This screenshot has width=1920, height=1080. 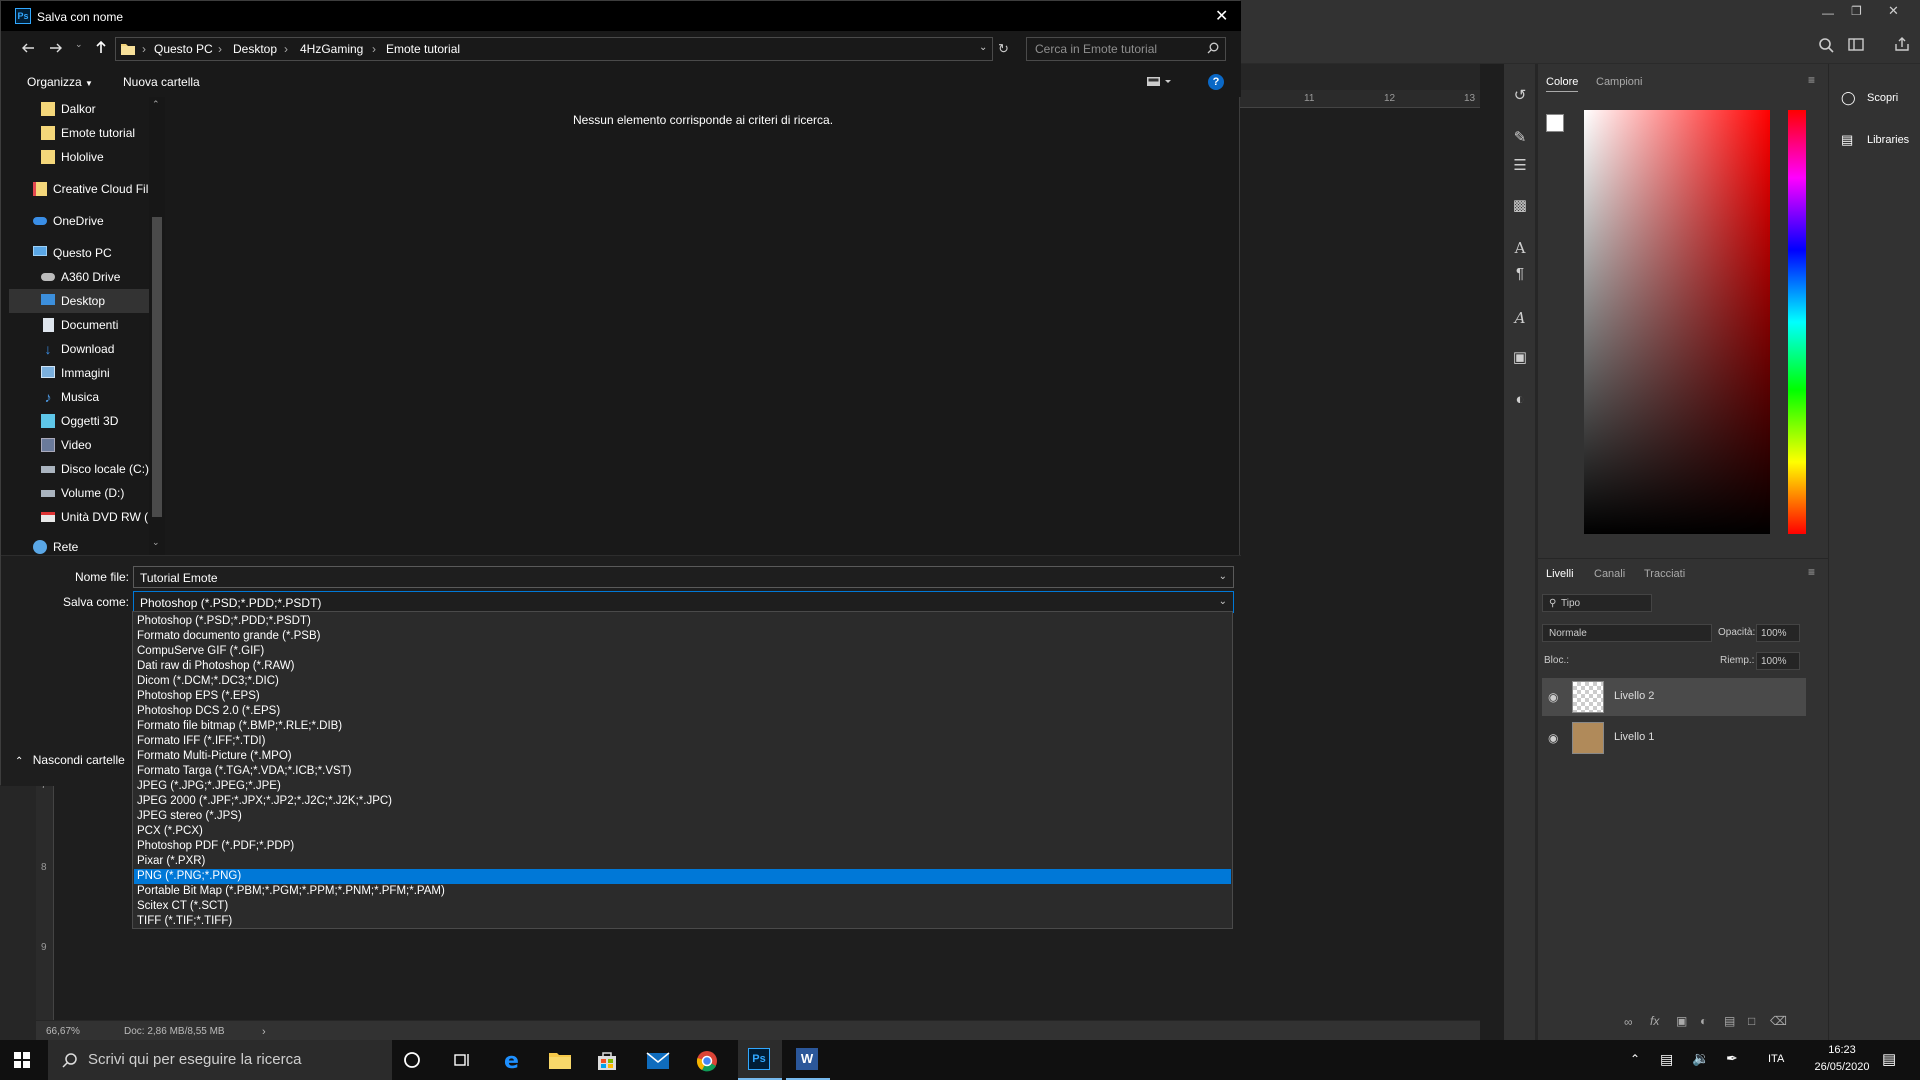 What do you see at coordinates (682, 861) in the screenshot?
I see `format-option: Pixar (*.PXR)` at bounding box center [682, 861].